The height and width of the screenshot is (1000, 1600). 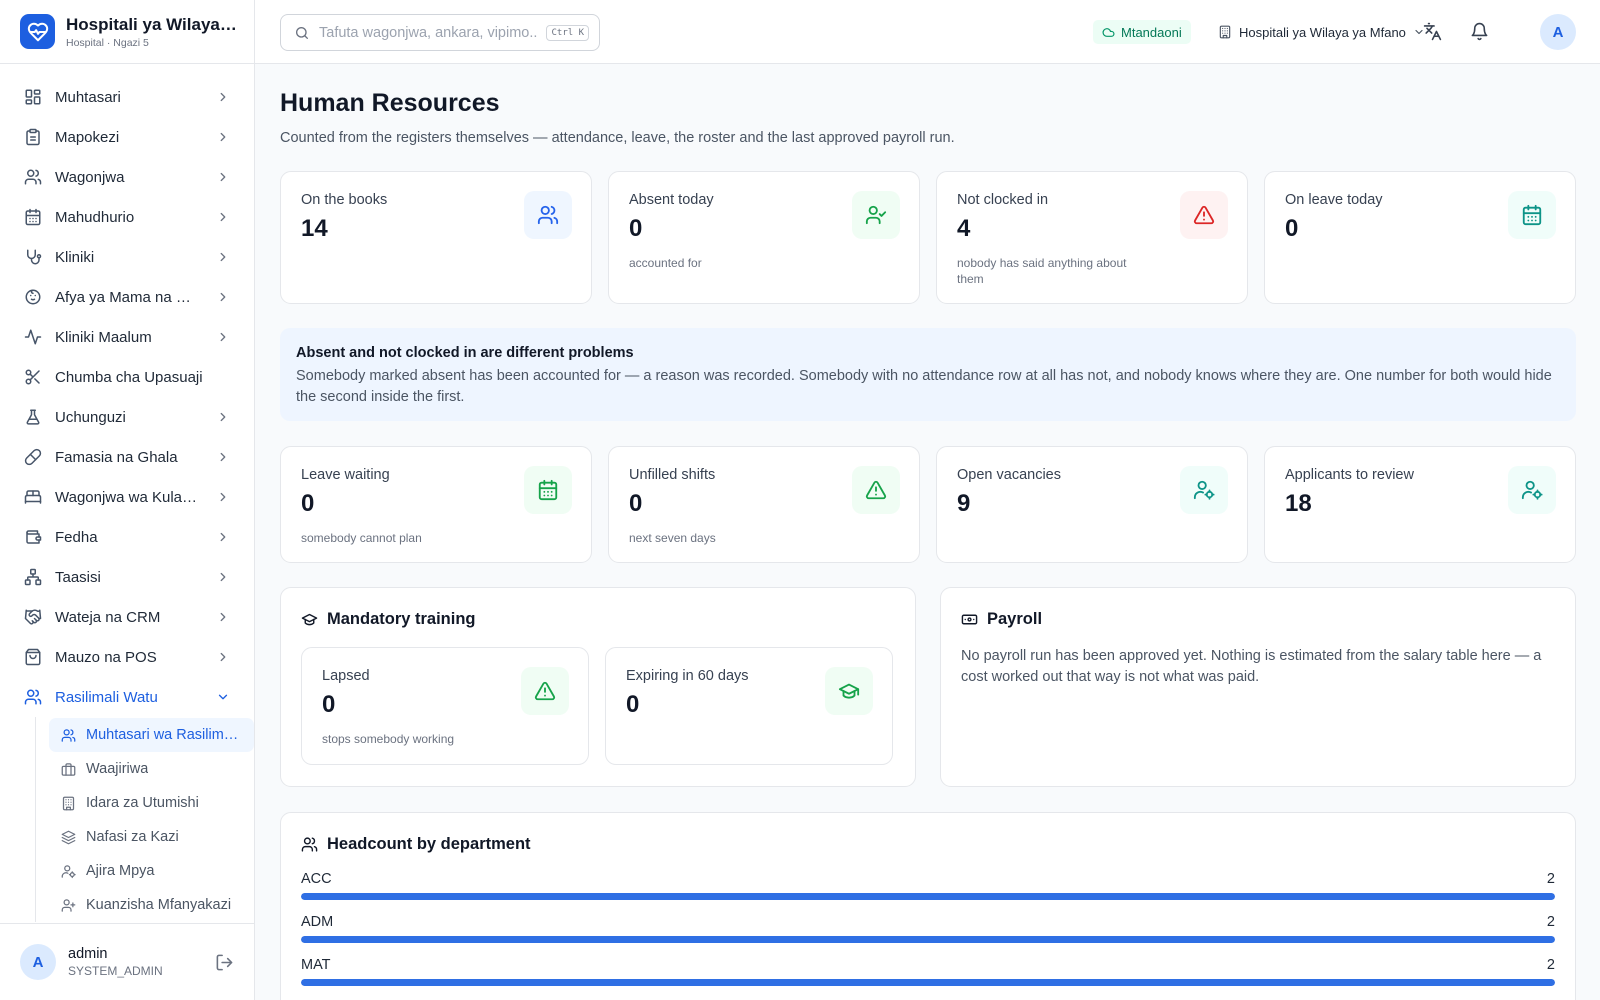 I want to click on stat-card: Applicants to review 18, so click(x=1420, y=505).